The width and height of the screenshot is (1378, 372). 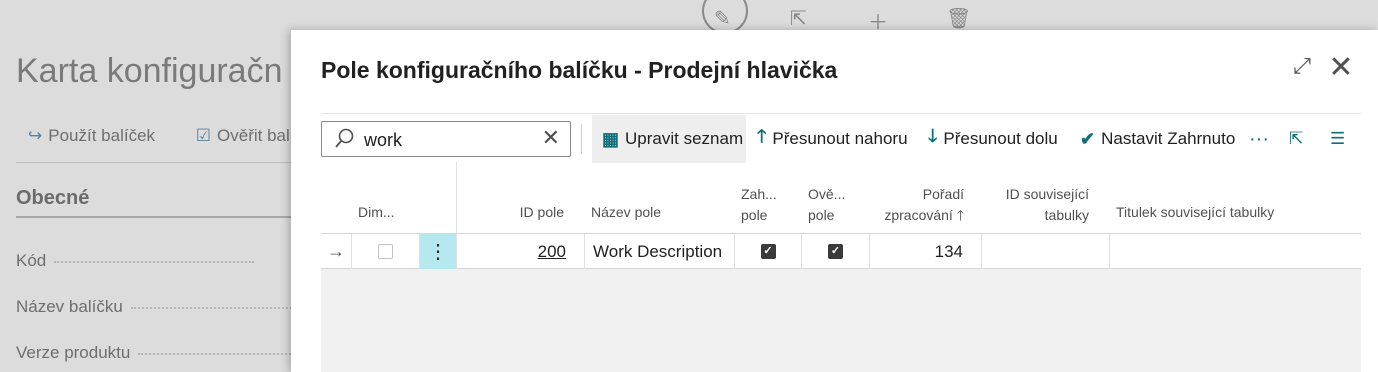 I want to click on toolbar-separator, so click(x=581, y=139).